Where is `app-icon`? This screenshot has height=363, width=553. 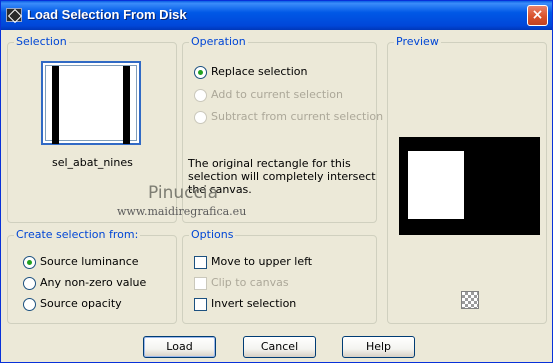
app-icon is located at coordinates (14, 15).